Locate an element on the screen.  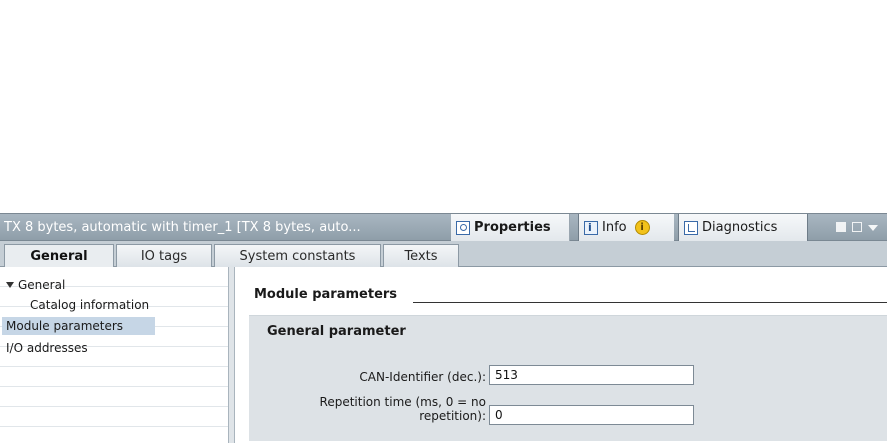
tab-properties-label: Properties is located at coordinates (512, 227).